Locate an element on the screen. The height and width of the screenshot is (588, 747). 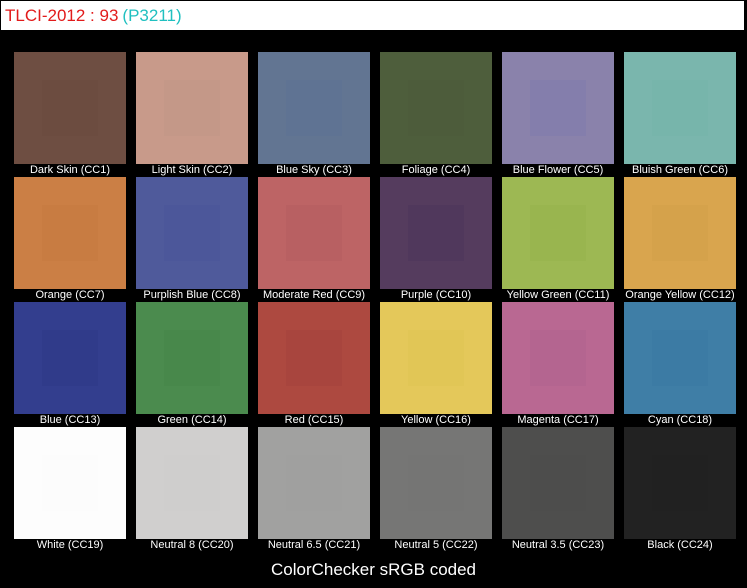
patch-label: Blue (CC13) is located at coordinates (70, 420).